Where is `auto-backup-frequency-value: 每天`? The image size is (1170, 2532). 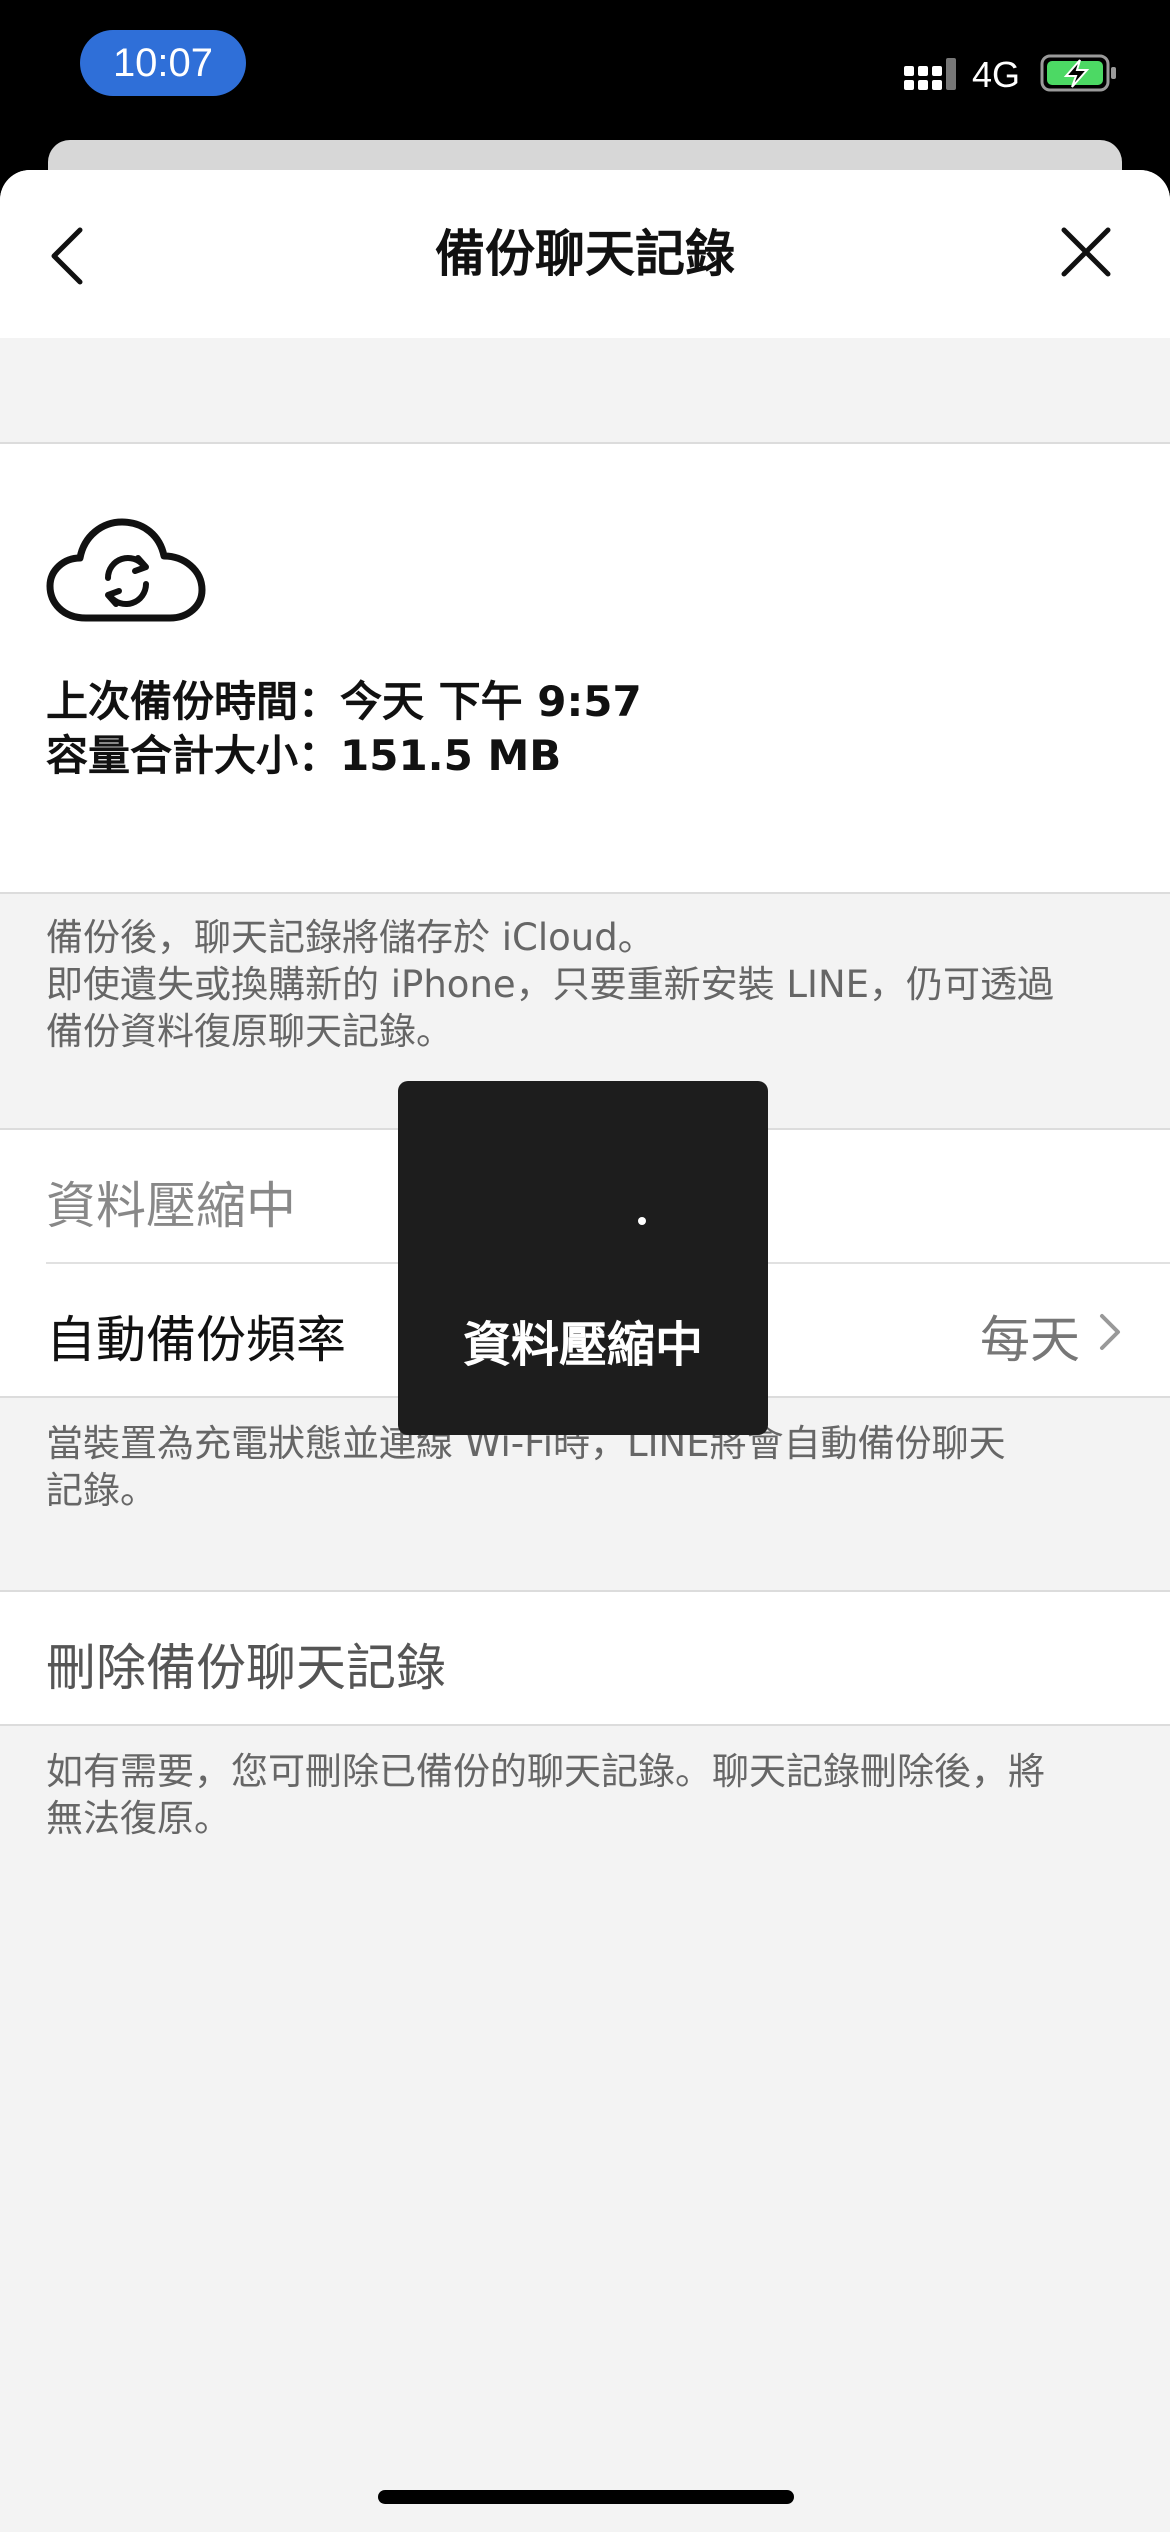
auto-backup-frequency-value: 每天 is located at coordinates (1030, 1340).